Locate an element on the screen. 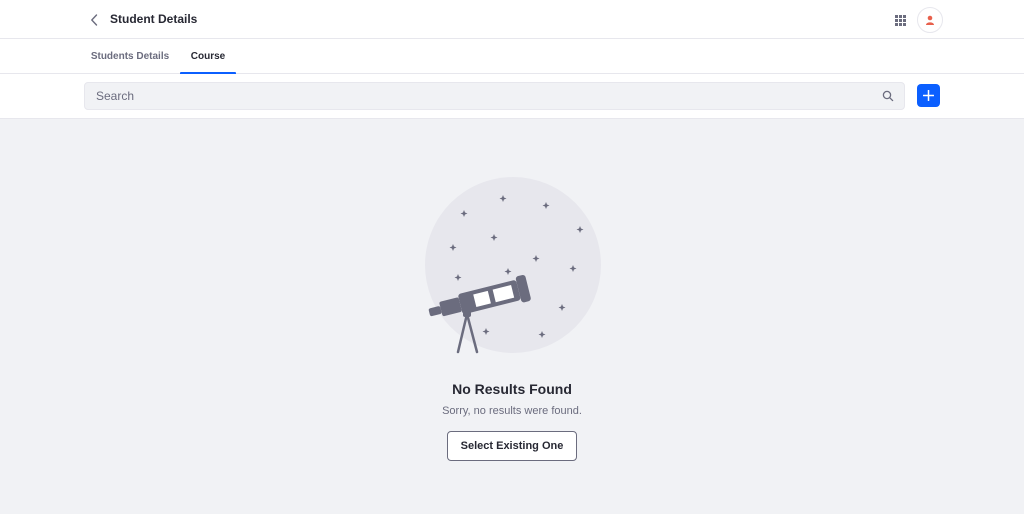 This screenshot has width=1024, height=514. telescope-stars-illustration is located at coordinates (513, 265).